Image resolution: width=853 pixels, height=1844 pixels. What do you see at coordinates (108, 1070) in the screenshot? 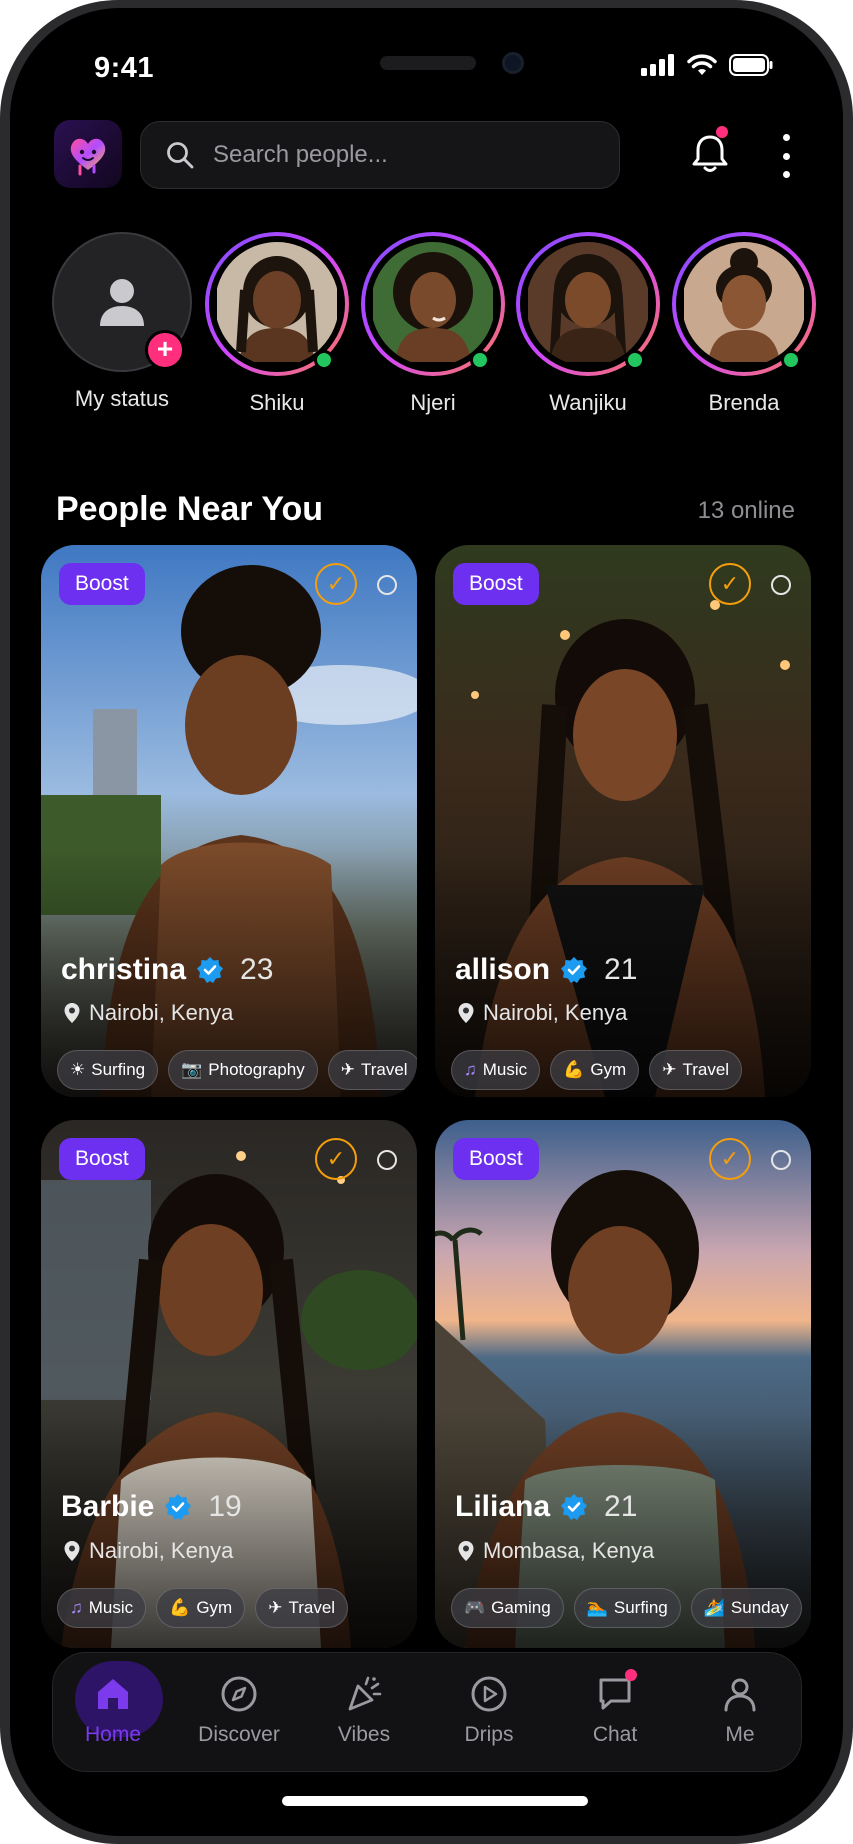
I see `interest-tag: ☀ Surfing` at bounding box center [108, 1070].